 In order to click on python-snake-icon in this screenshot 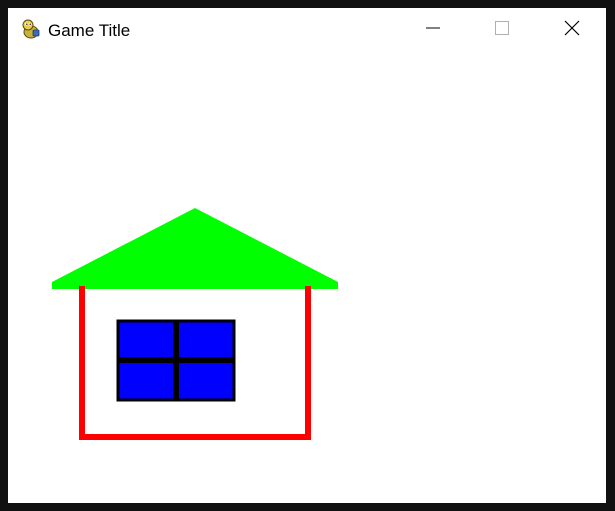, I will do `click(31, 29)`.